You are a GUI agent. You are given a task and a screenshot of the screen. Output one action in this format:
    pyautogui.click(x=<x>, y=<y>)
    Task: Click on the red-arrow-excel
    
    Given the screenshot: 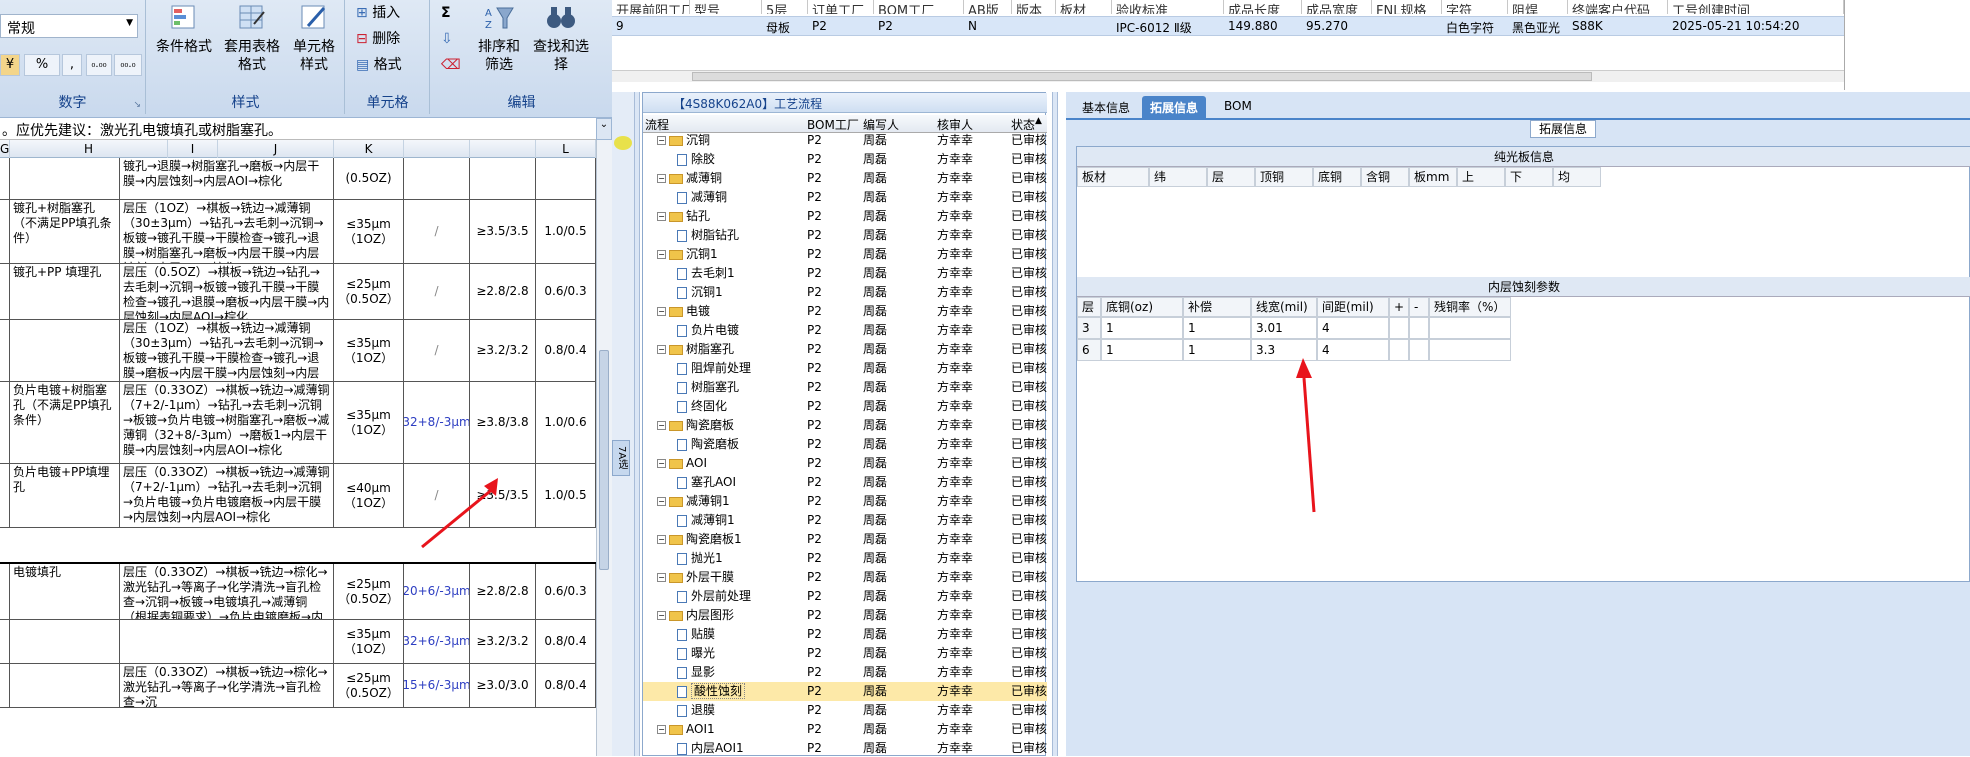 What is the action you would take?
    pyautogui.click(x=458, y=517)
    